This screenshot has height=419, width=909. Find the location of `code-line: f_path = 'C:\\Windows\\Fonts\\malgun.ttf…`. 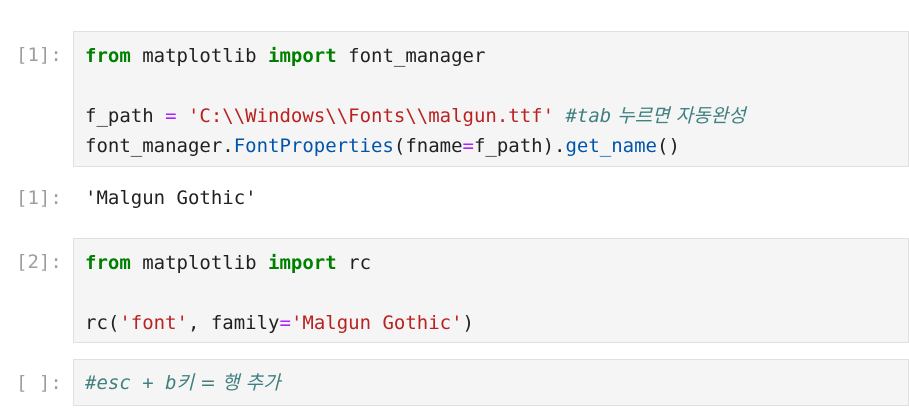

code-line: f_path = 'C:\\Windows\\Fonts\\malgun.ttf… is located at coordinates (415, 116).